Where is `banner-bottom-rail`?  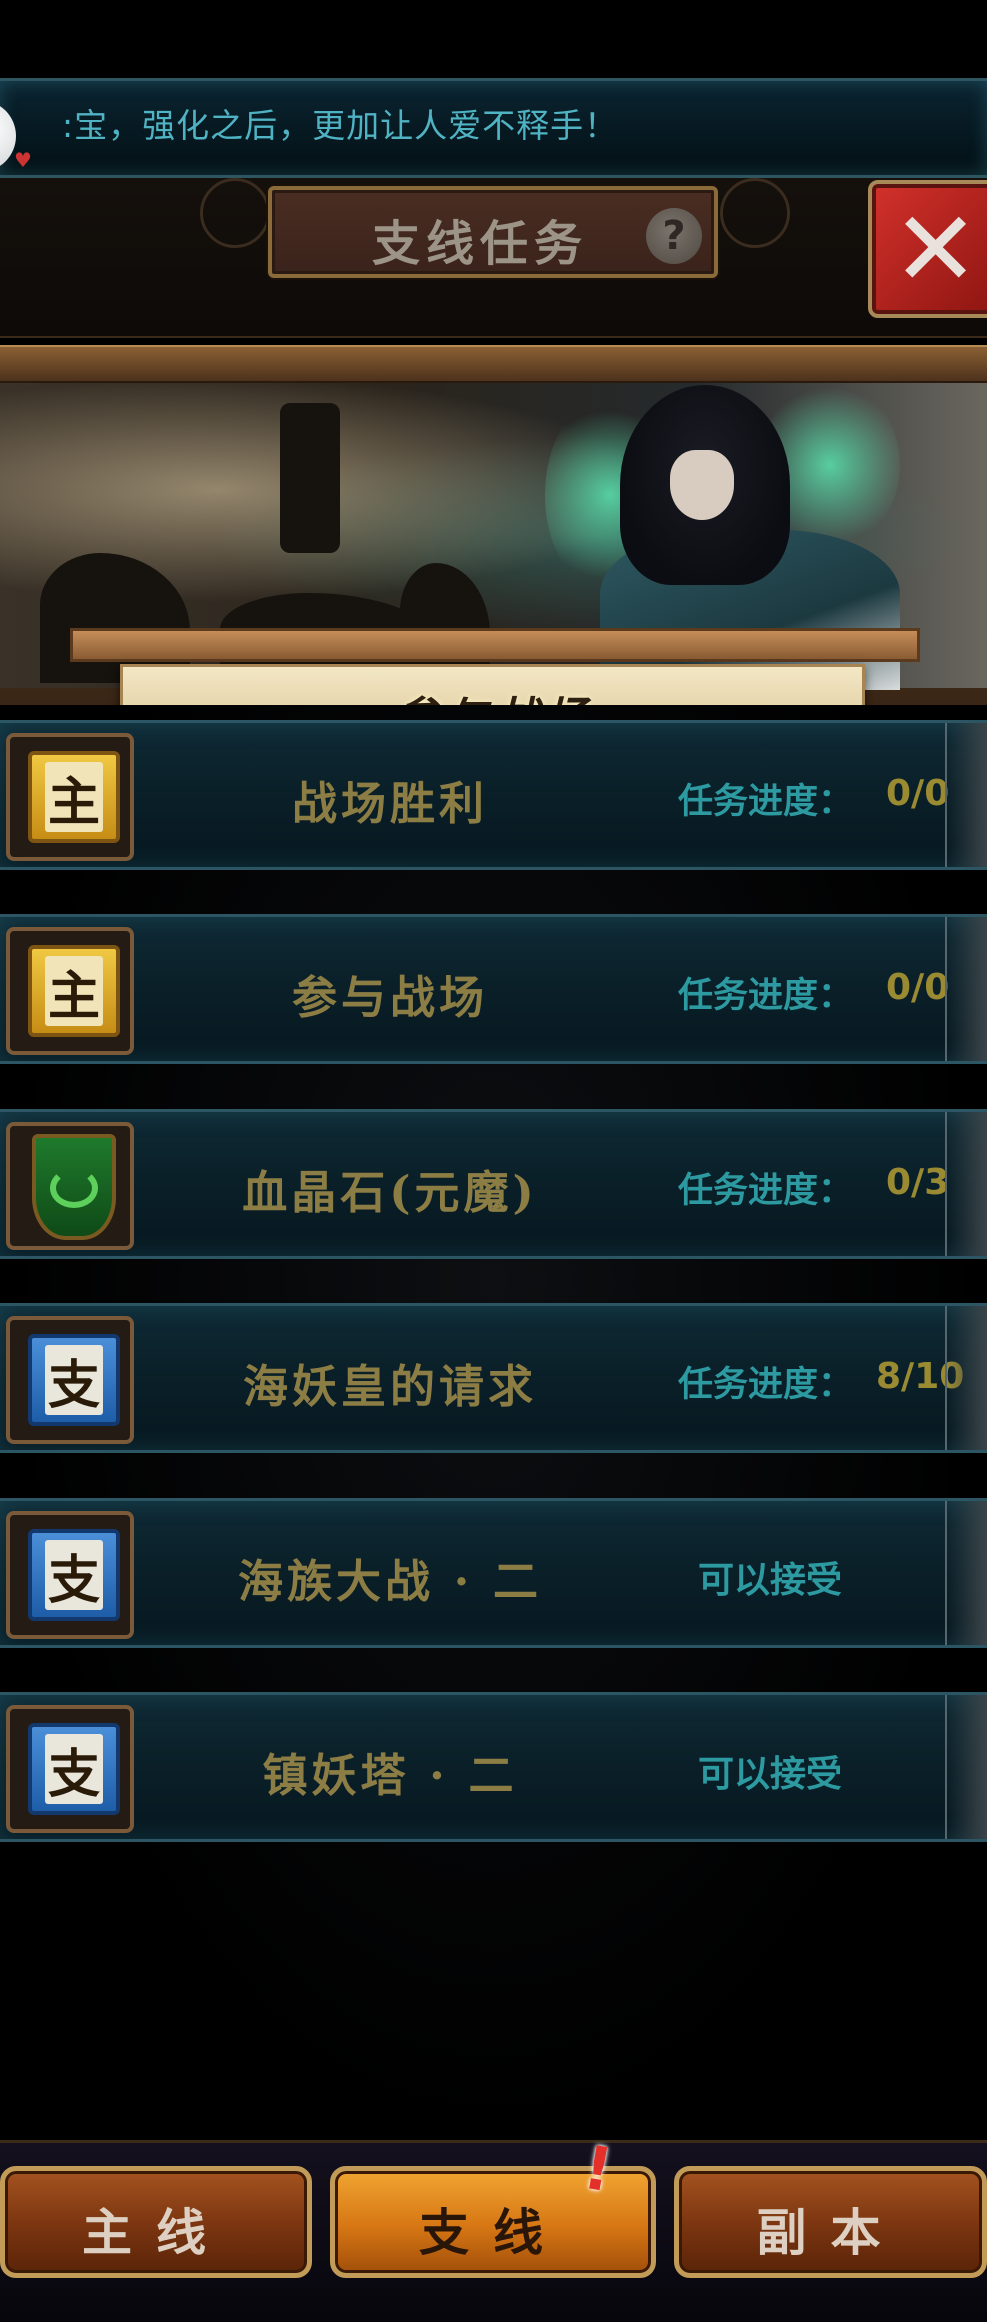
banner-bottom-rail is located at coordinates (495, 645).